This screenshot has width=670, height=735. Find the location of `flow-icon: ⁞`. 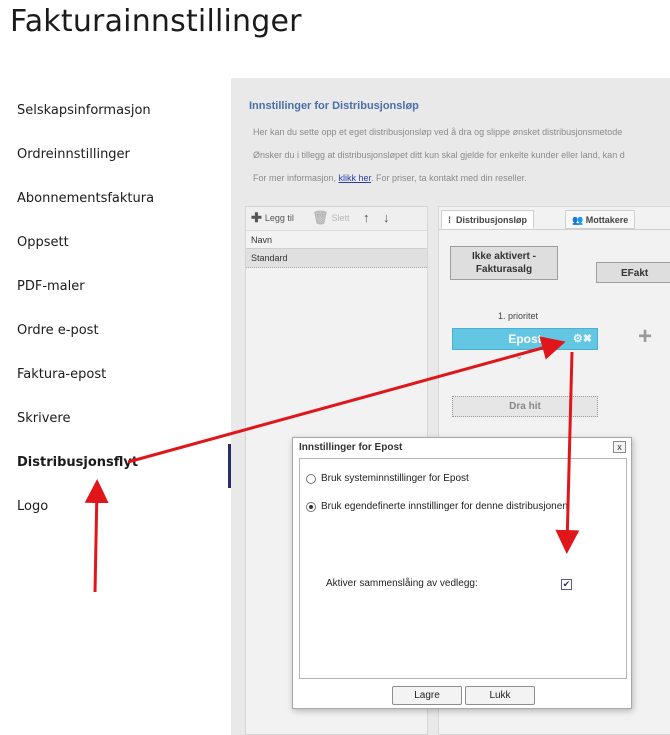

flow-icon: ⁞ is located at coordinates (449, 220).